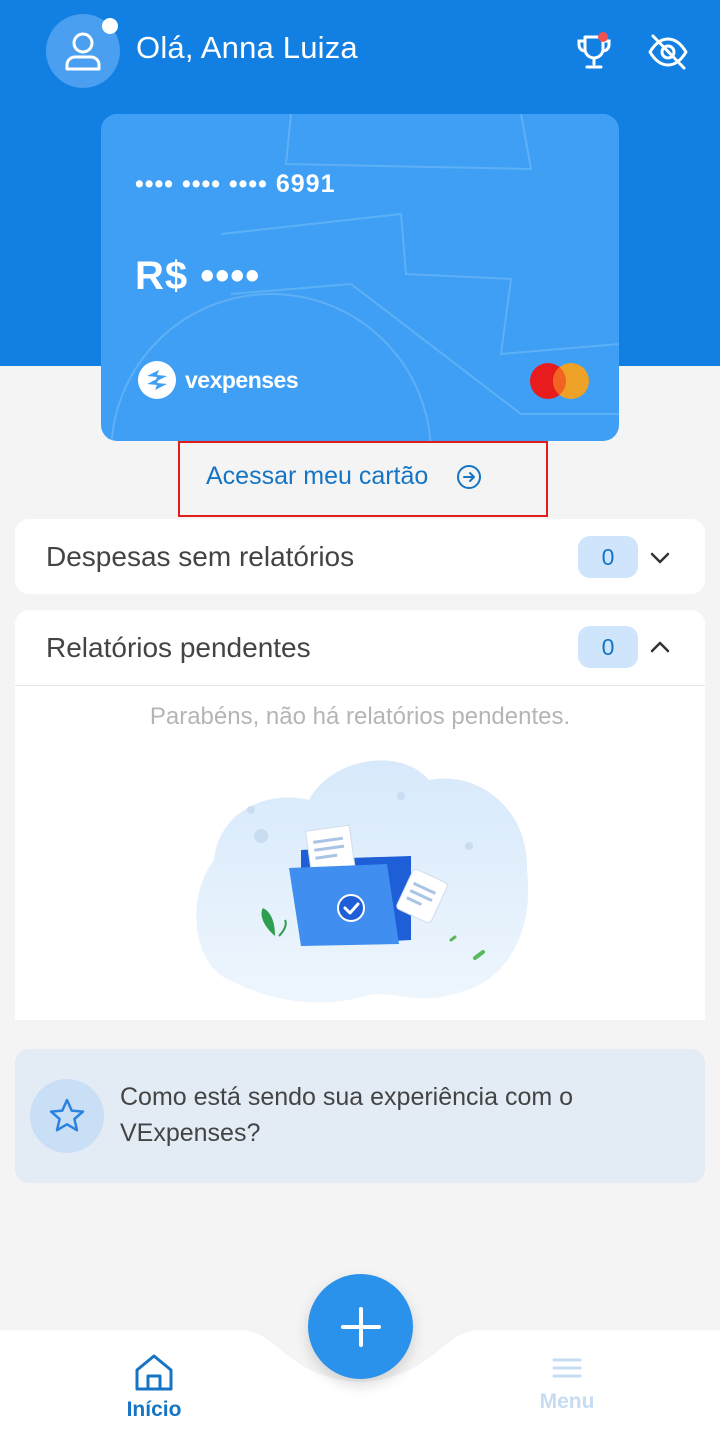 The width and height of the screenshot is (720, 1448). I want to click on trophy-icon, so click(594, 52).